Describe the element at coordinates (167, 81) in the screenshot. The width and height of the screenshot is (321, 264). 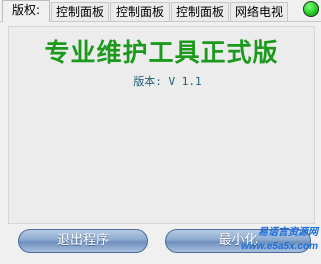
I see `version-label: 版本: V 1.1` at that location.